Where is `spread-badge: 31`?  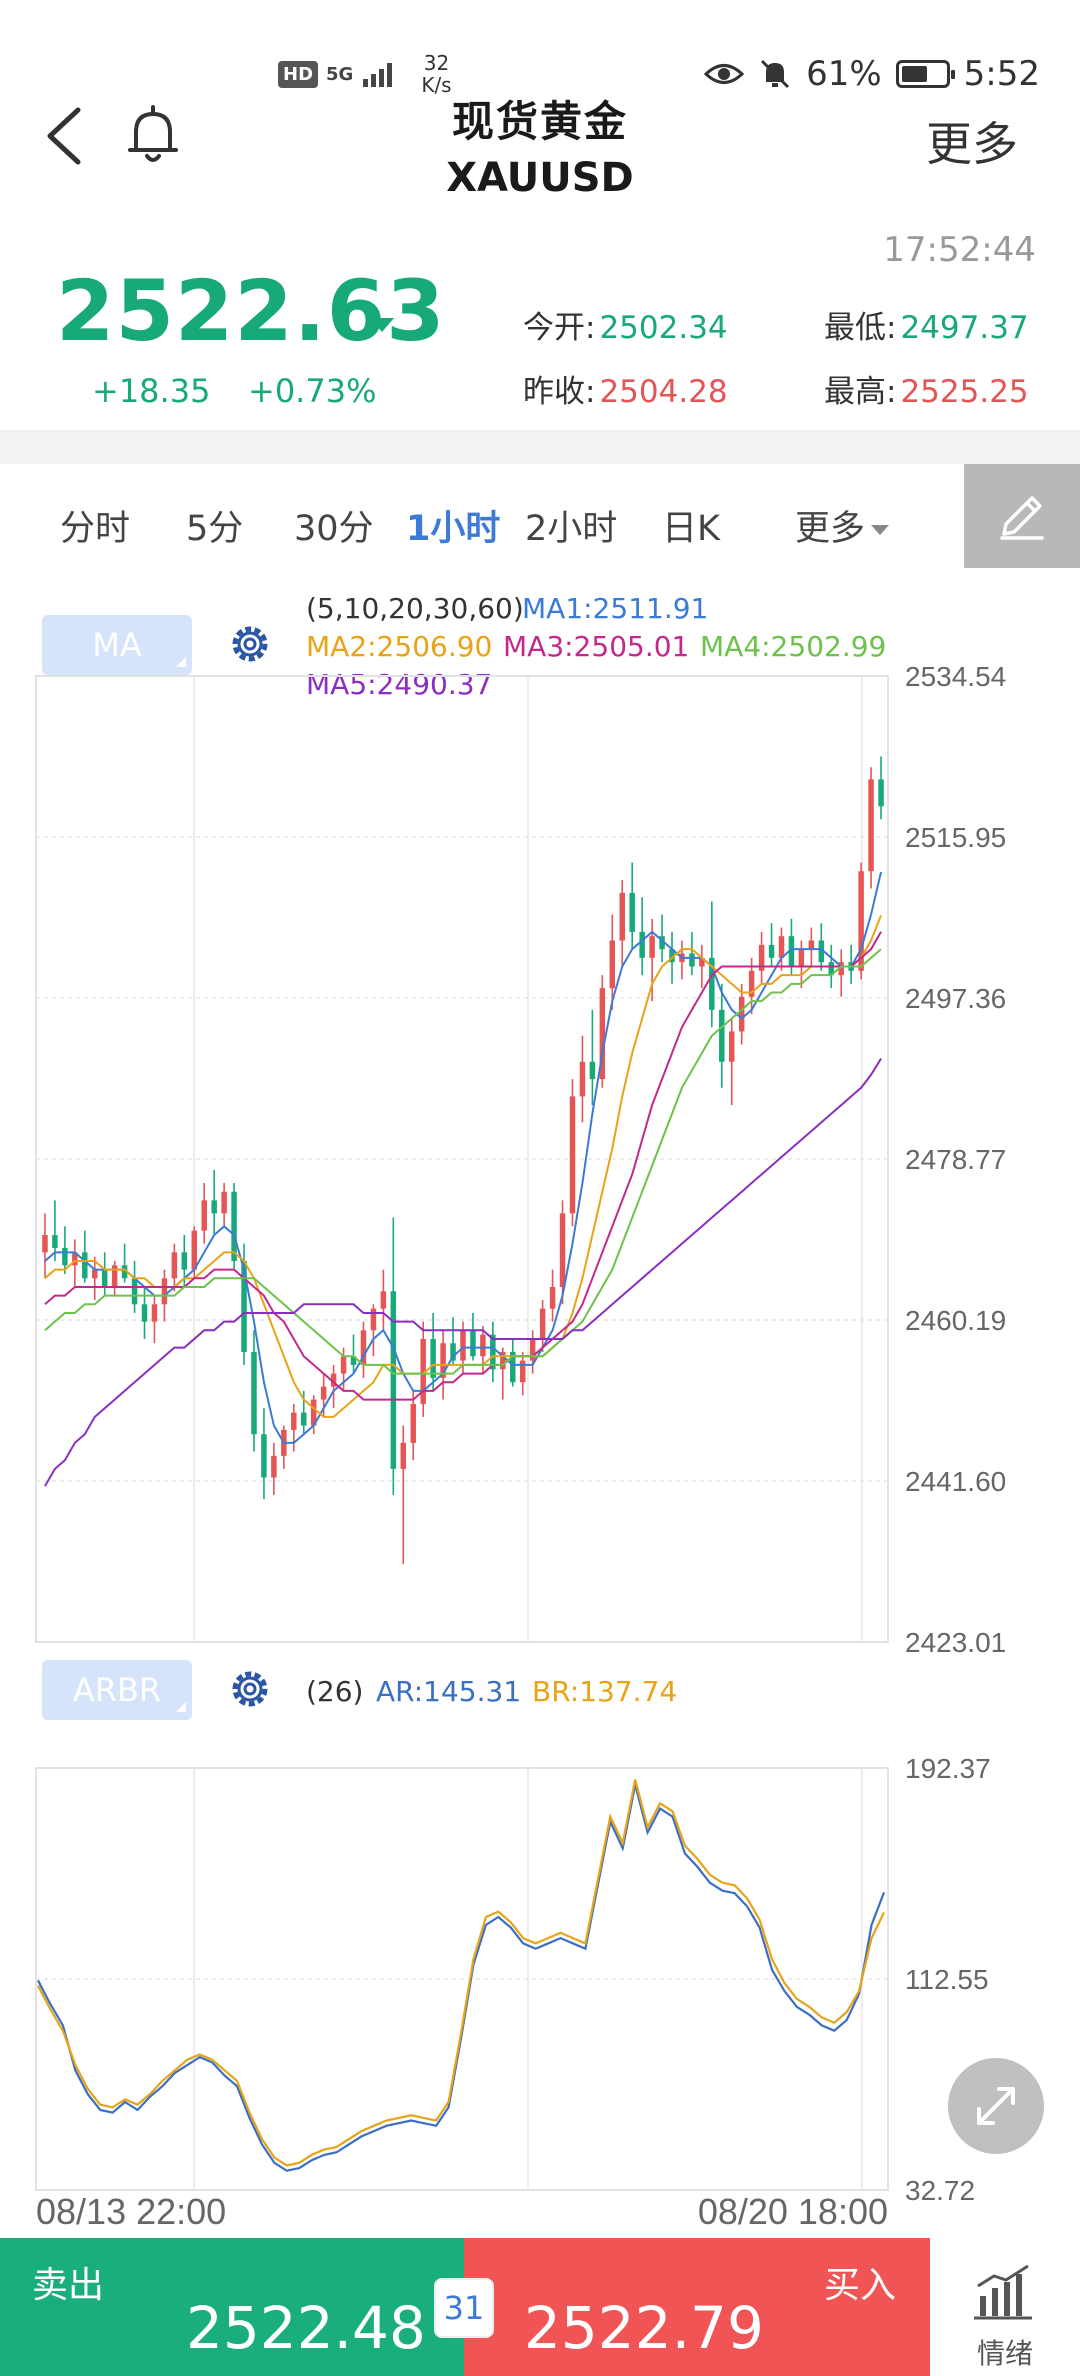
spread-badge: 31 is located at coordinates (464, 2308).